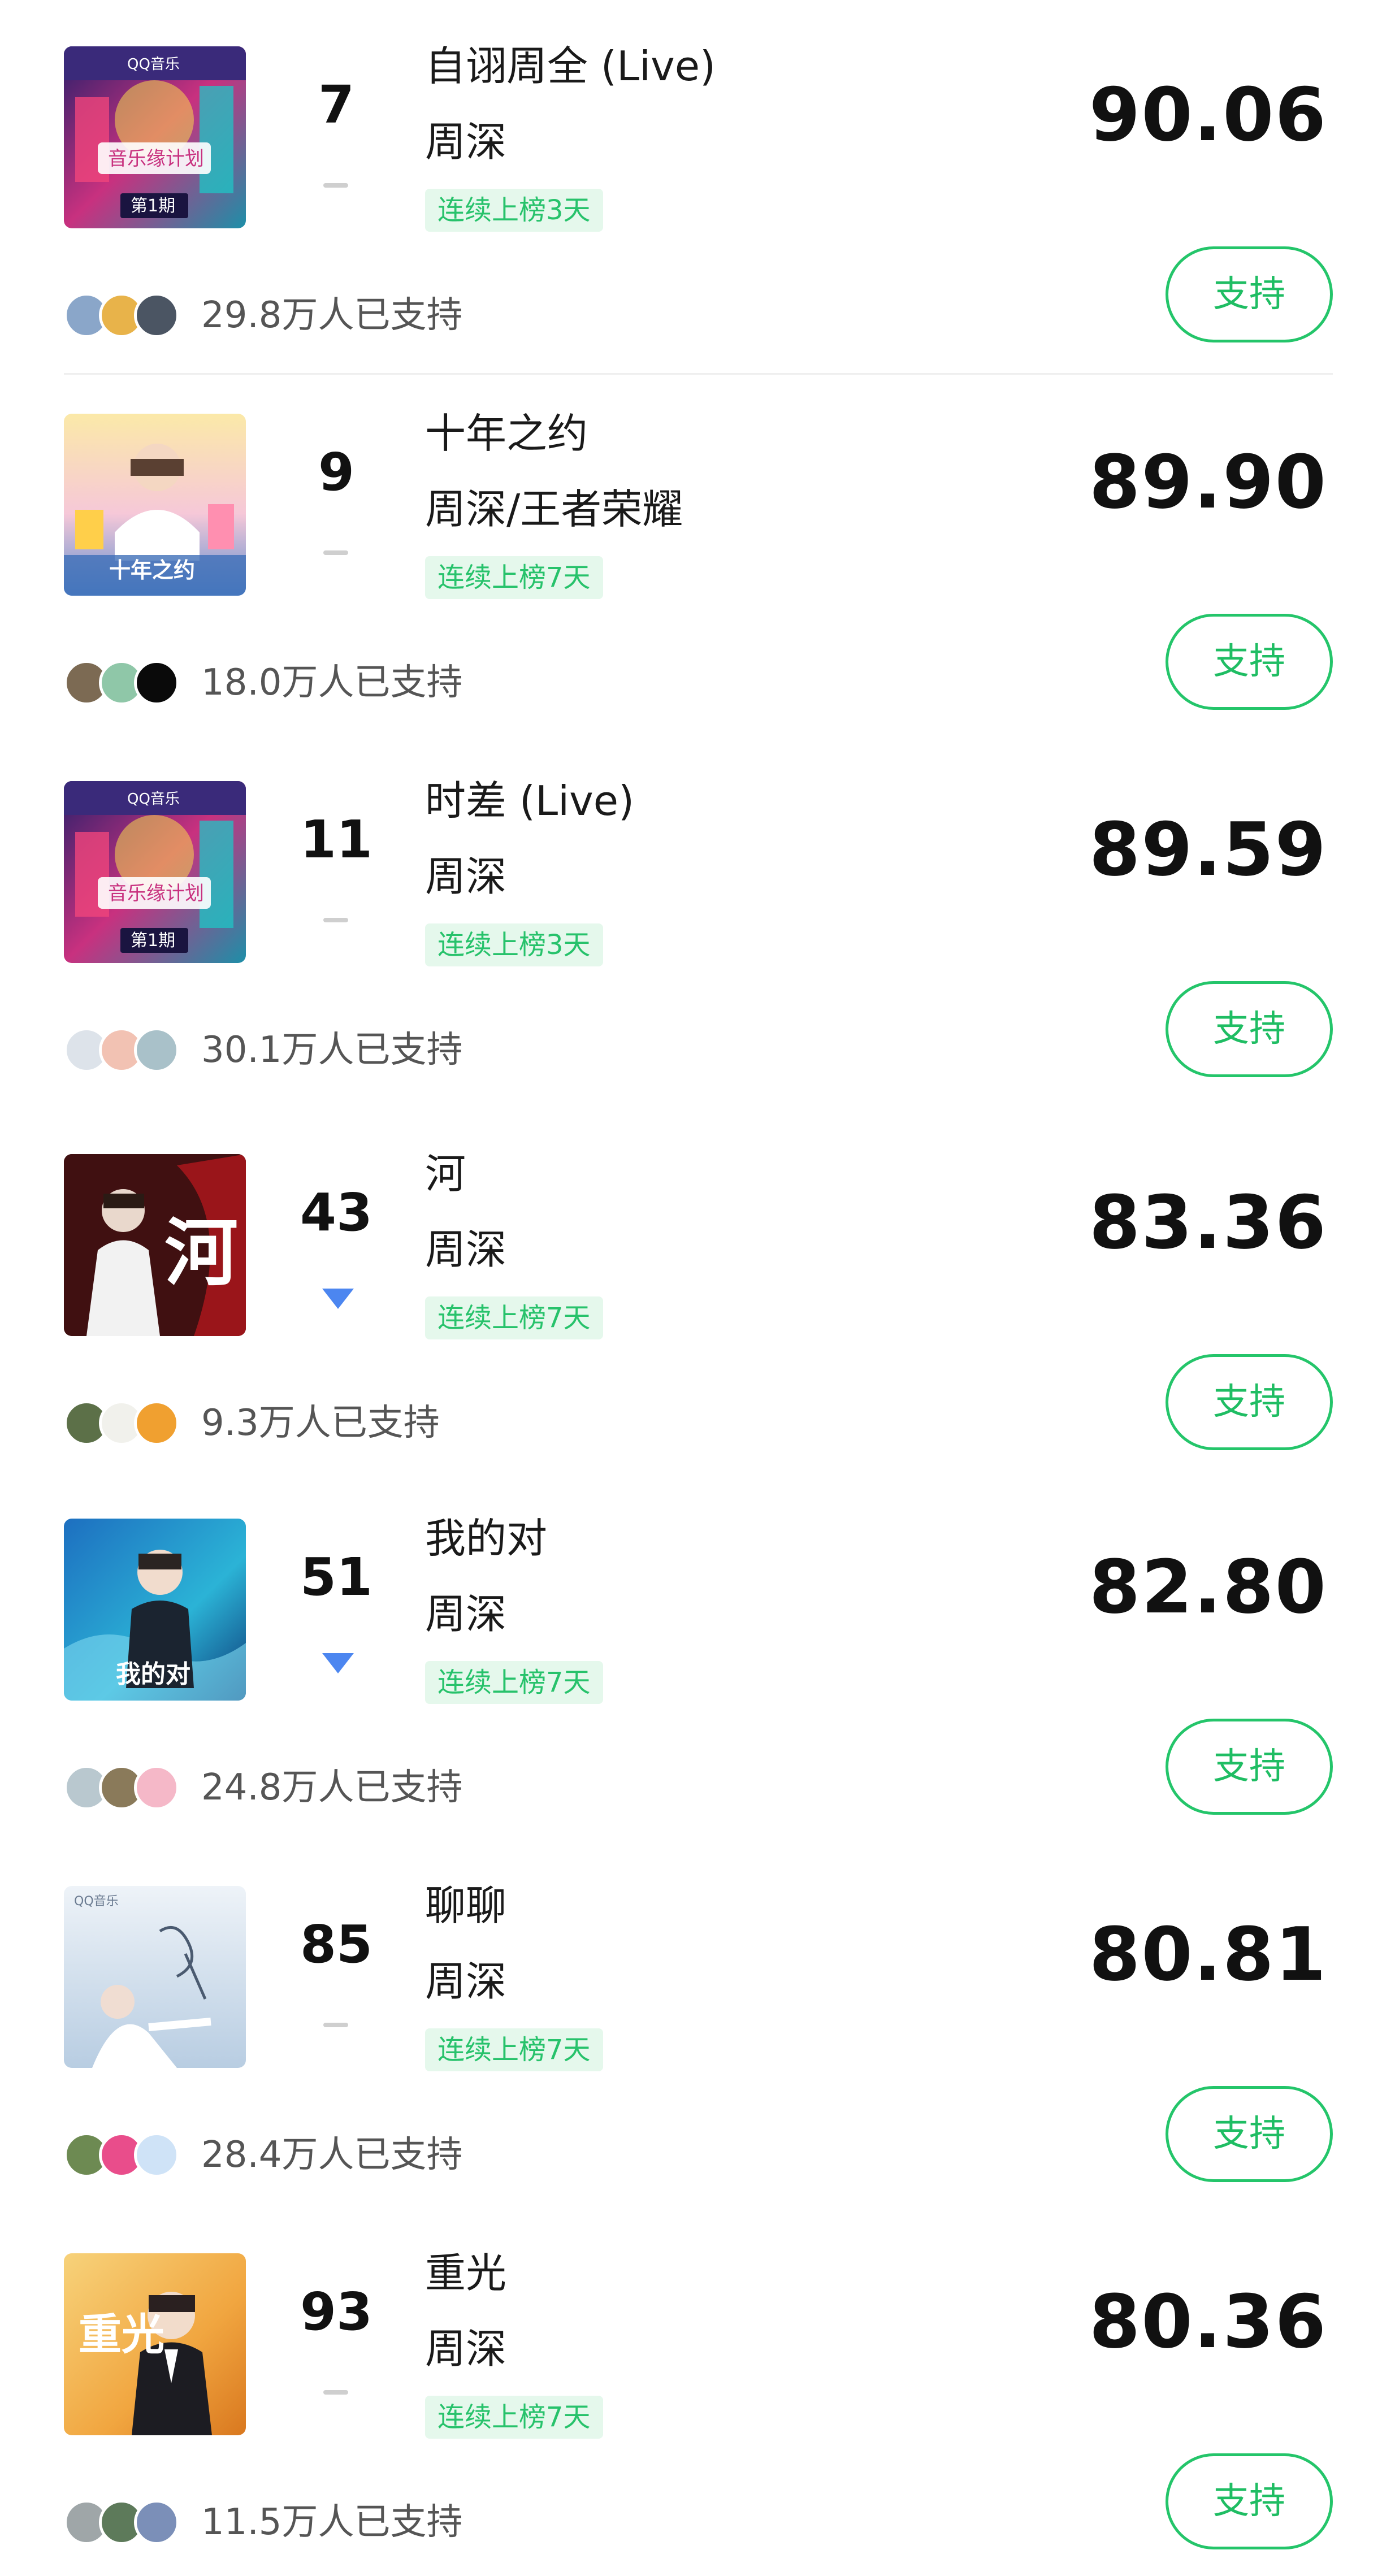 This screenshot has height=2576, width=1395. Describe the element at coordinates (155, 1977) in the screenshot. I see `album-cover: QQ音乐` at that location.